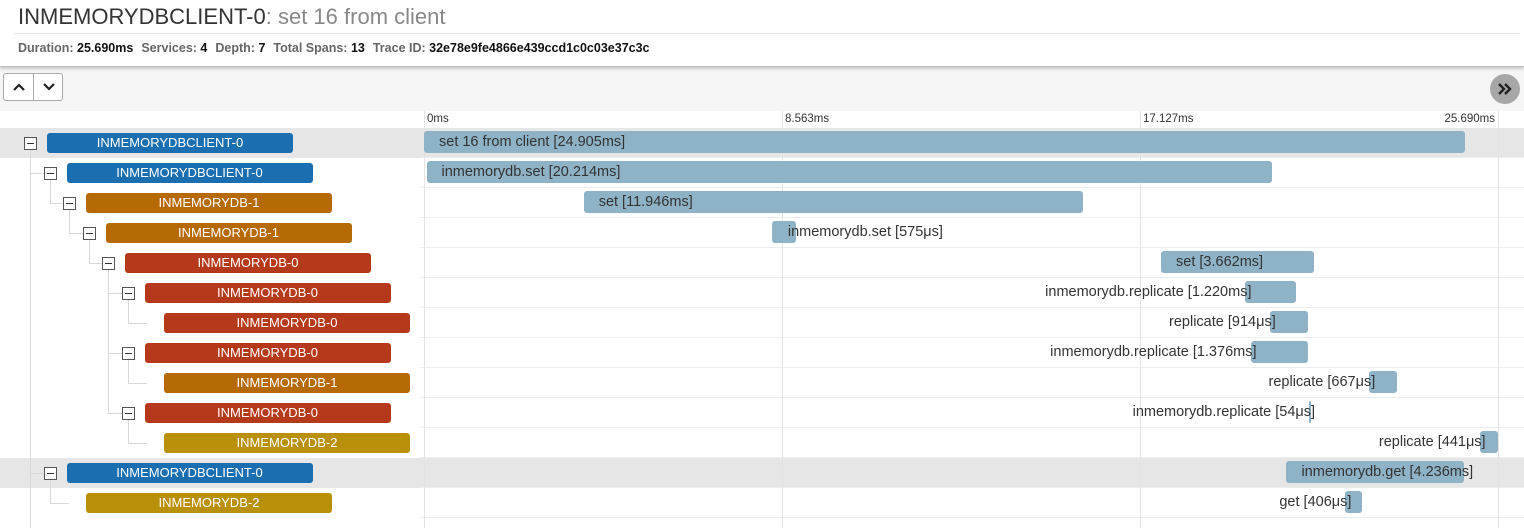 Image resolution: width=1524 pixels, height=528 pixels. Describe the element at coordinates (767, 33) in the screenshot. I see `header-divider` at that location.